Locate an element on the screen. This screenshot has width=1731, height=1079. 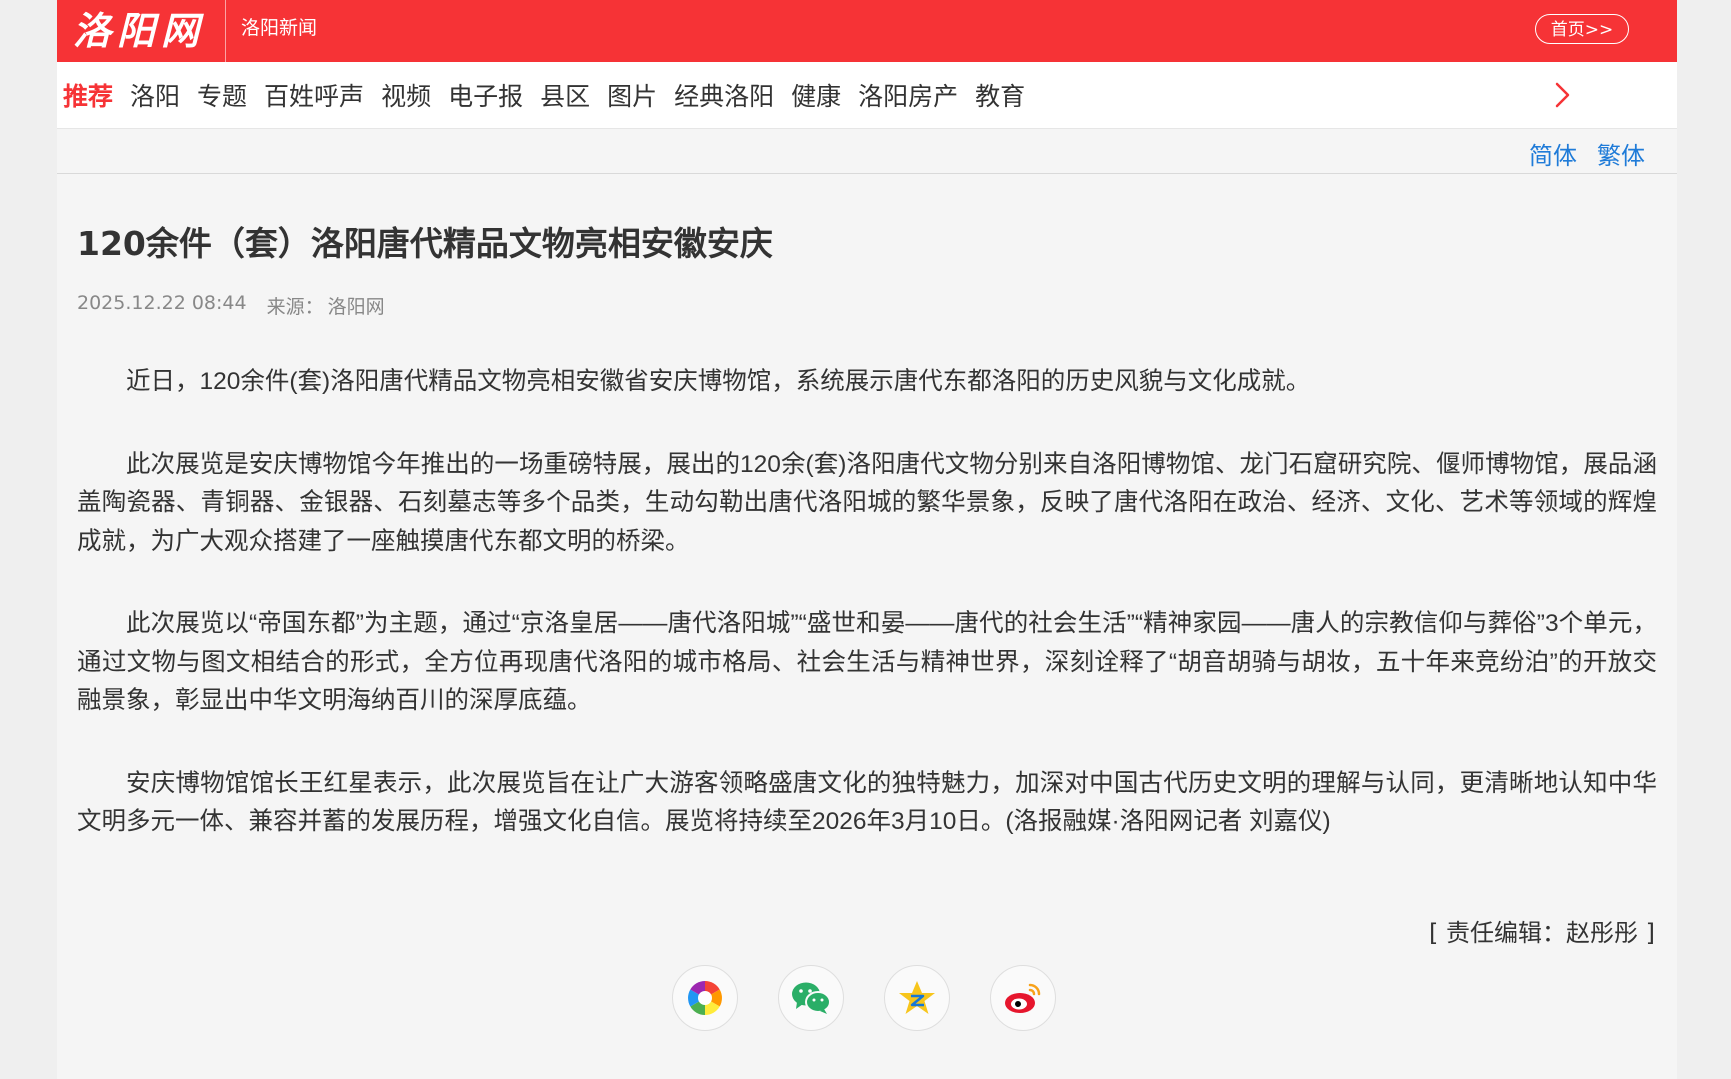
nav-item-education: 教育 is located at coordinates (1000, 95).